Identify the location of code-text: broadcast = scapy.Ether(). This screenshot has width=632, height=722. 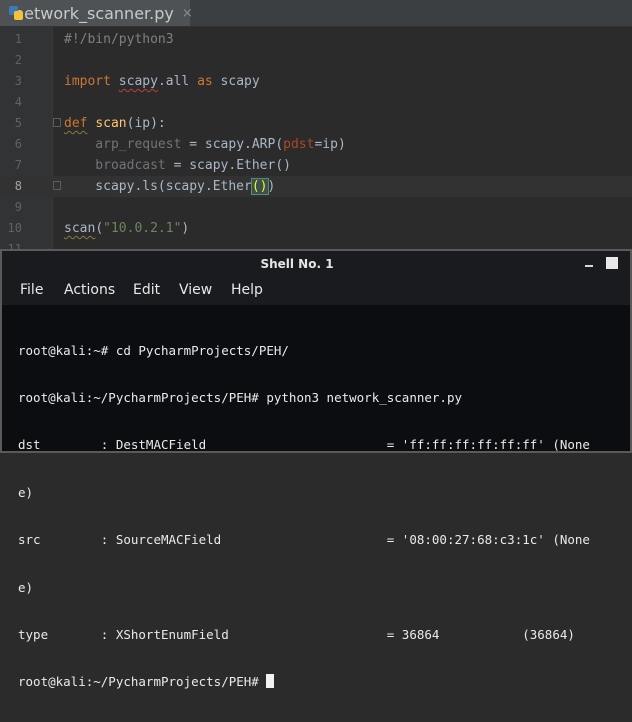
(177, 165).